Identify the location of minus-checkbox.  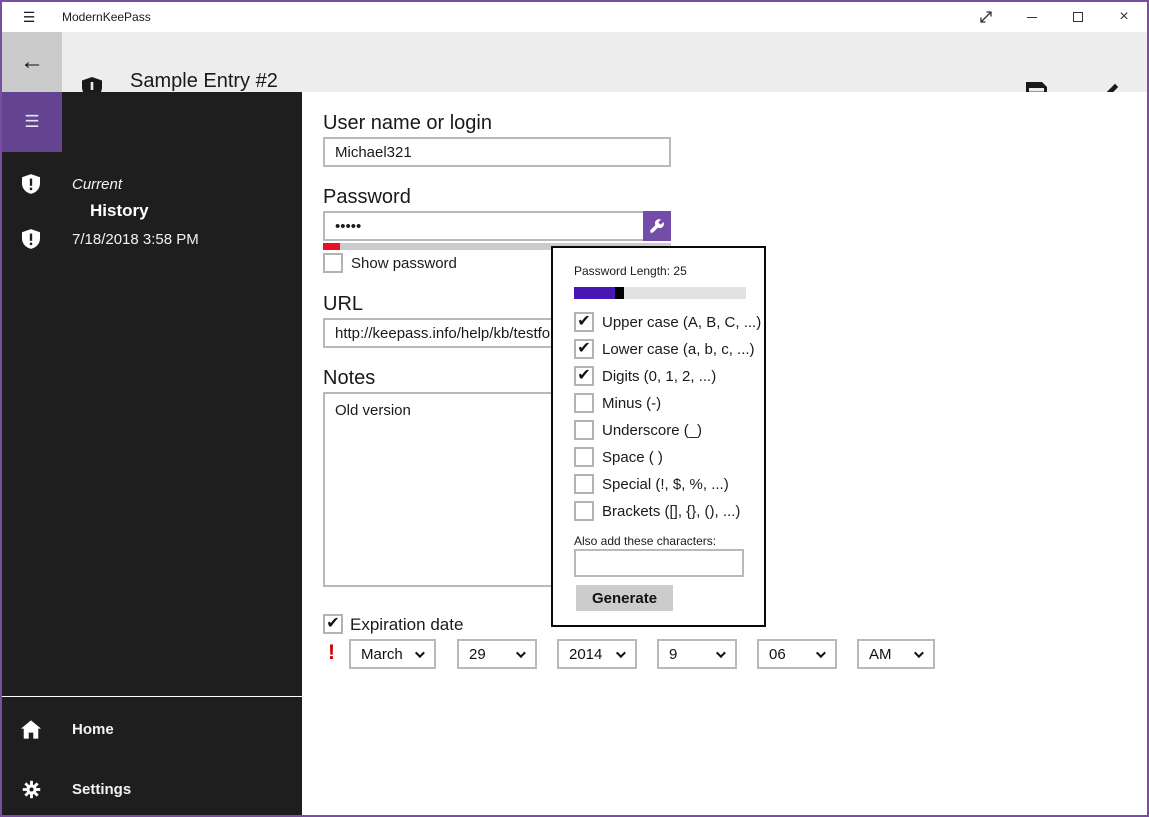
(584, 403).